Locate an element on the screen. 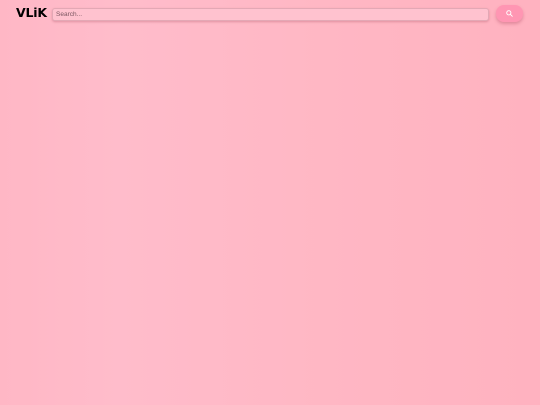 This screenshot has width=540, height=405. search-input is located at coordinates (270, 14).